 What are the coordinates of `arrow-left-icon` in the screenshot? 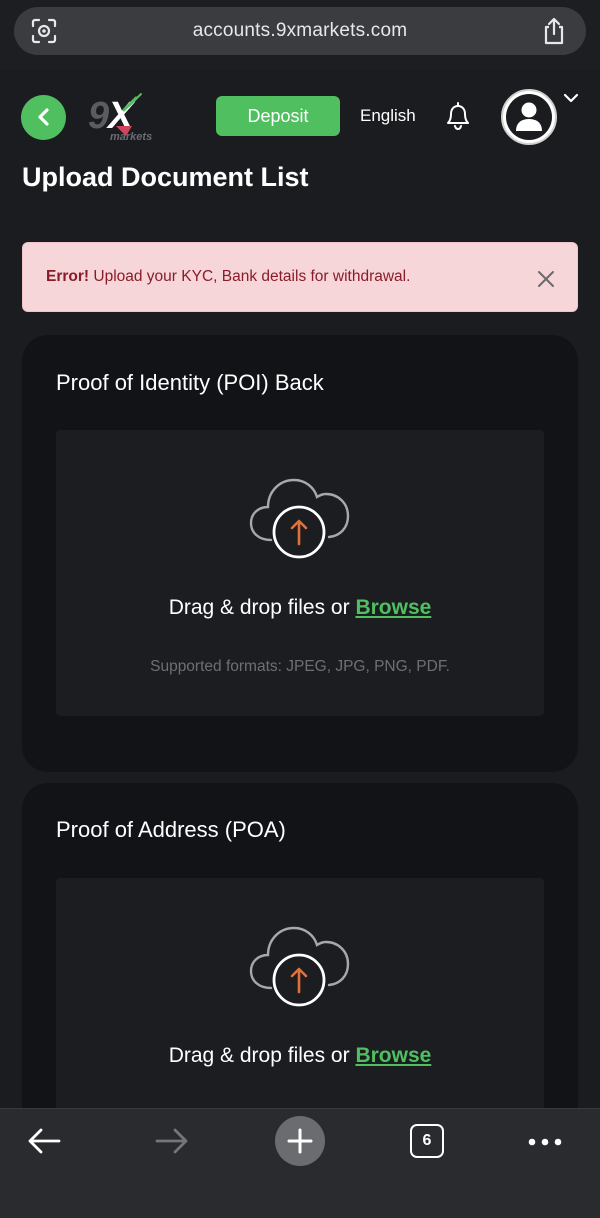 It's located at (44, 1141).